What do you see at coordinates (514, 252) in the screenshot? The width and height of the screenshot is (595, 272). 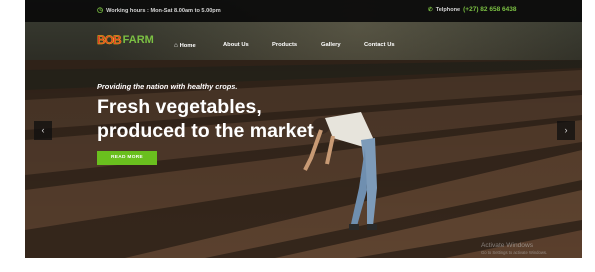 I see `watermark-line2: Go to Settings to activate Windows.` at bounding box center [514, 252].